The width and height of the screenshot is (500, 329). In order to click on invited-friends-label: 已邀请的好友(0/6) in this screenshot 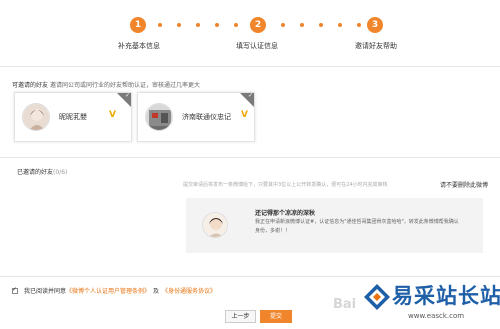, I will do `click(42, 171)`.